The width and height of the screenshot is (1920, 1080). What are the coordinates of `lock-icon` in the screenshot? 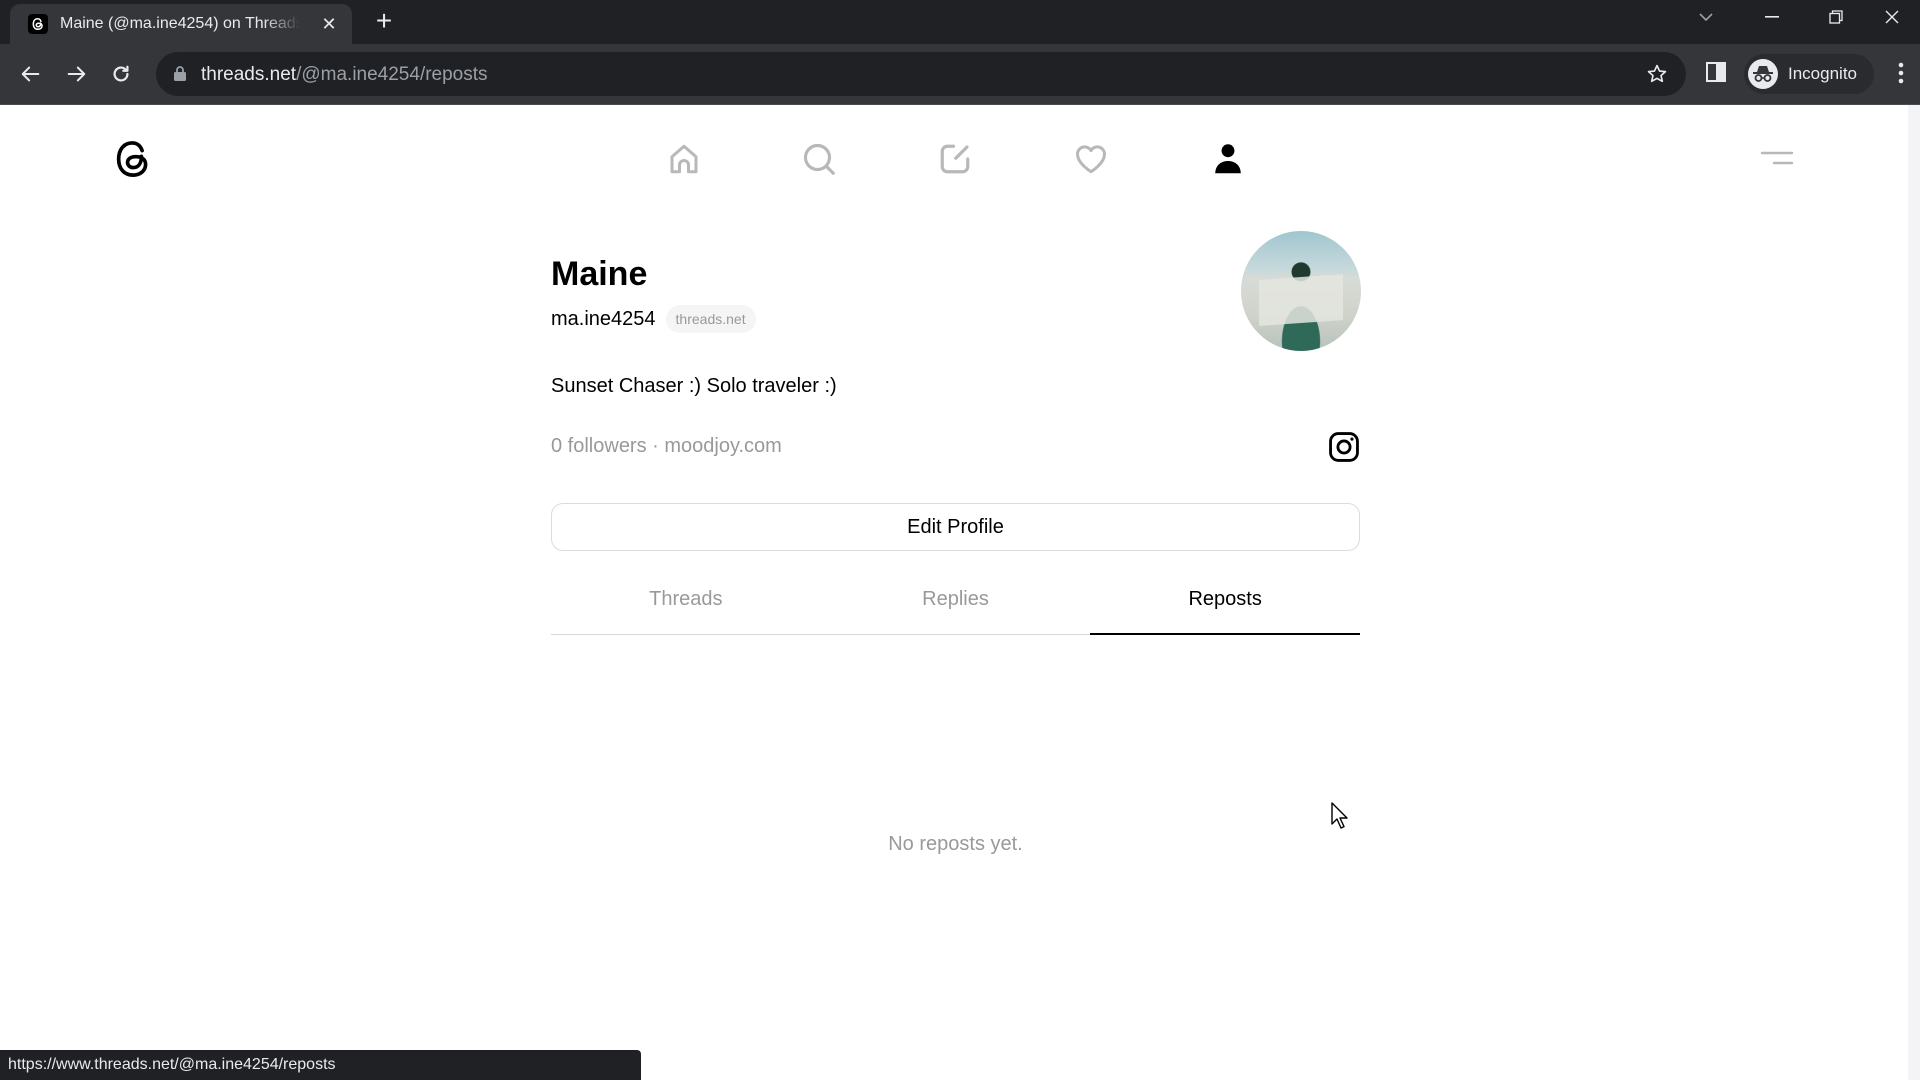 It's located at (180, 76).